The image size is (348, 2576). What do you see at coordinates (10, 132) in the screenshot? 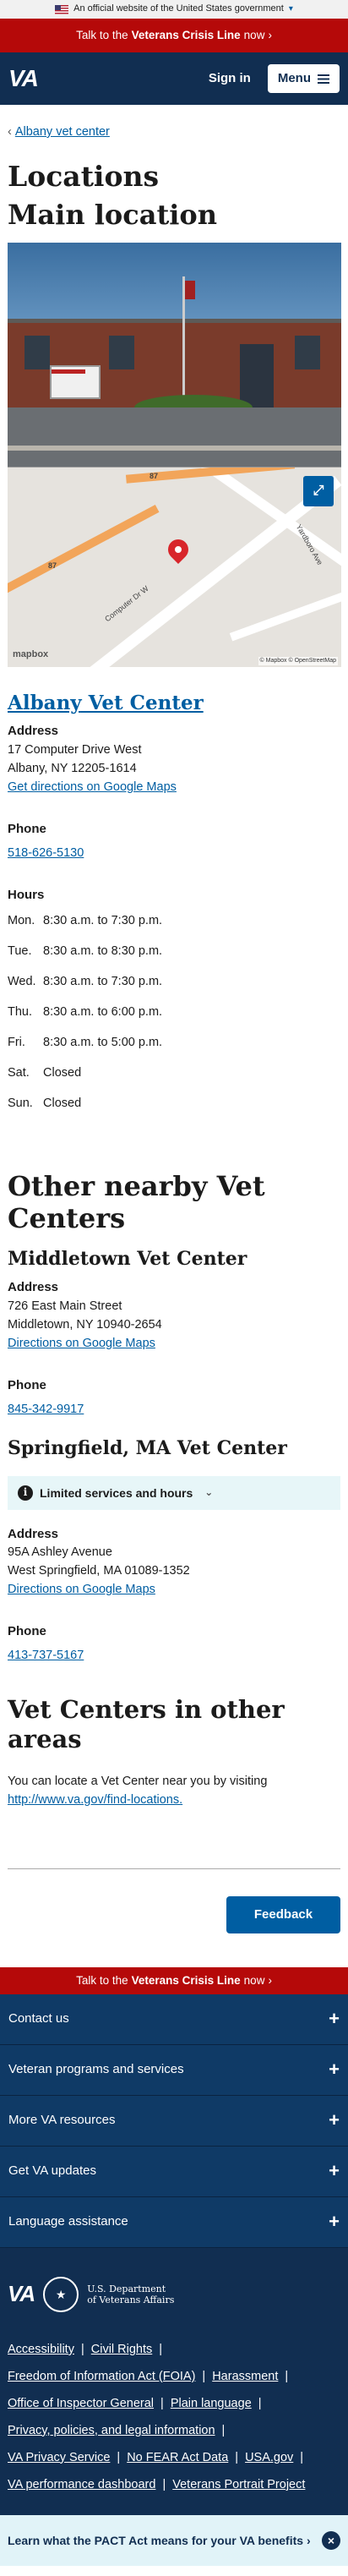
I see `chevron-left-icon: ‹` at bounding box center [10, 132].